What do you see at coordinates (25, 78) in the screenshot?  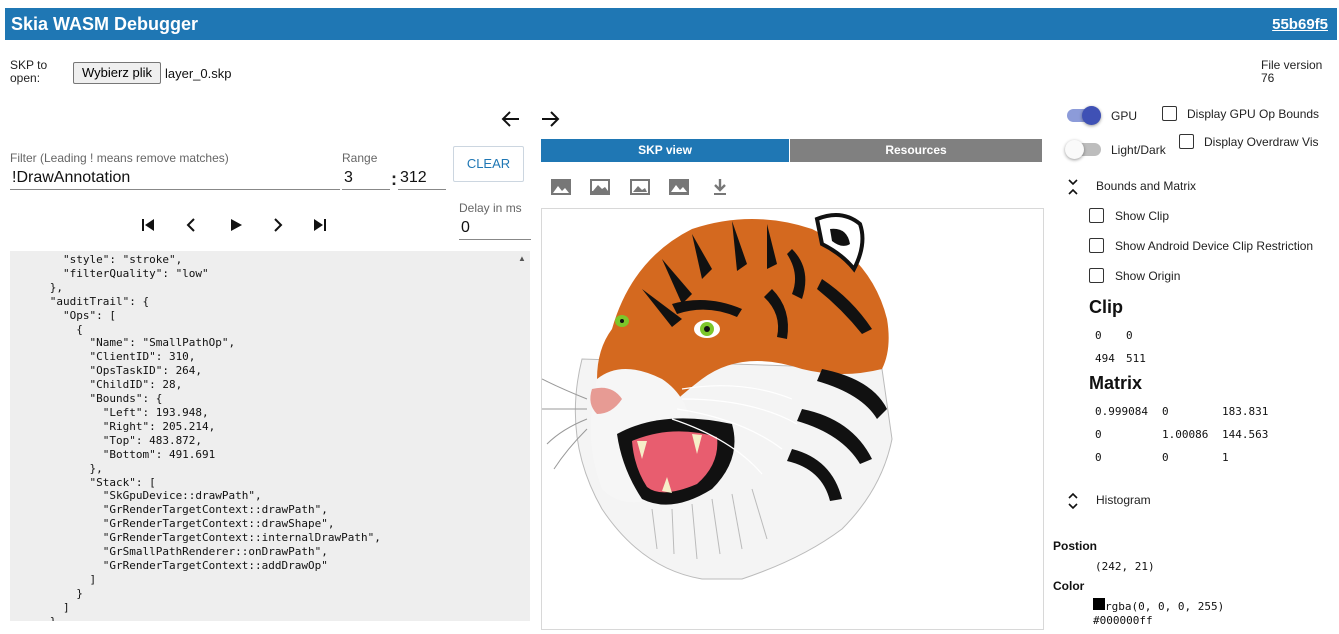 I see `skp-open-label-line2: open:` at bounding box center [25, 78].